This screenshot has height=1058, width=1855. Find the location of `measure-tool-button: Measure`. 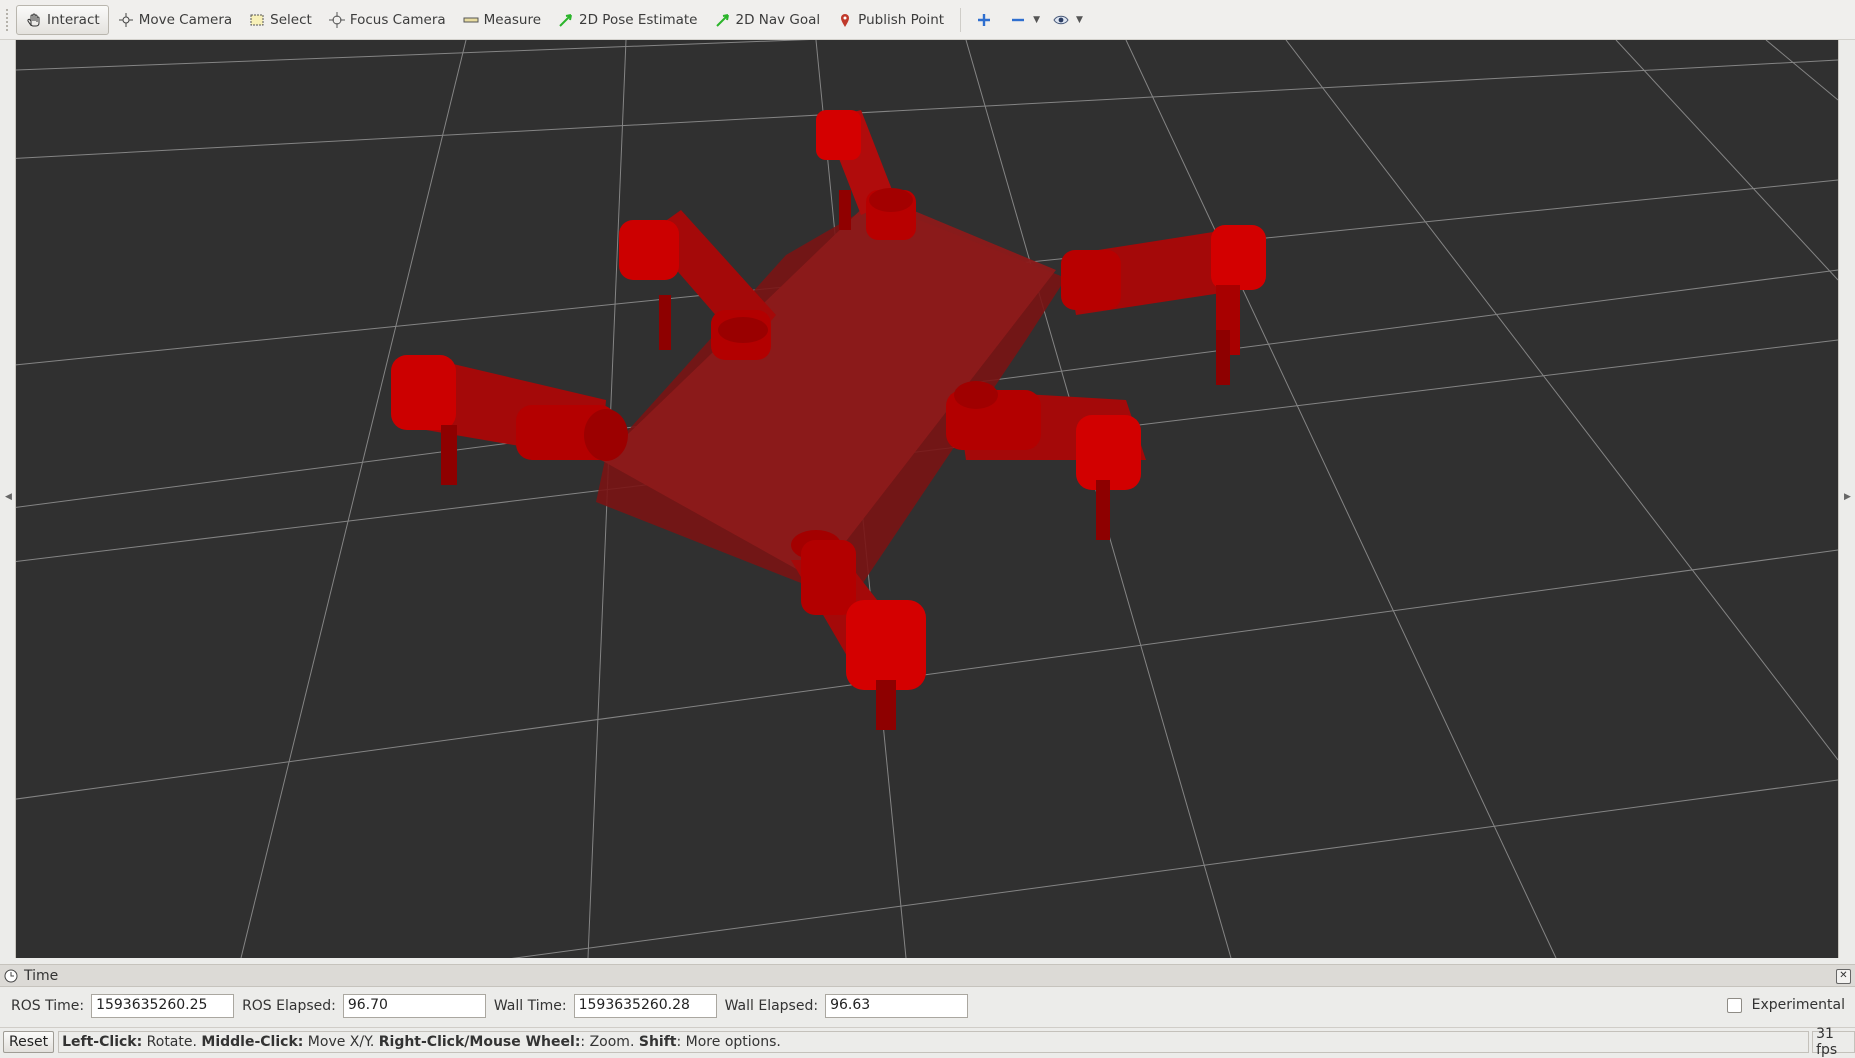

measure-tool-button: Measure is located at coordinates (501, 20).